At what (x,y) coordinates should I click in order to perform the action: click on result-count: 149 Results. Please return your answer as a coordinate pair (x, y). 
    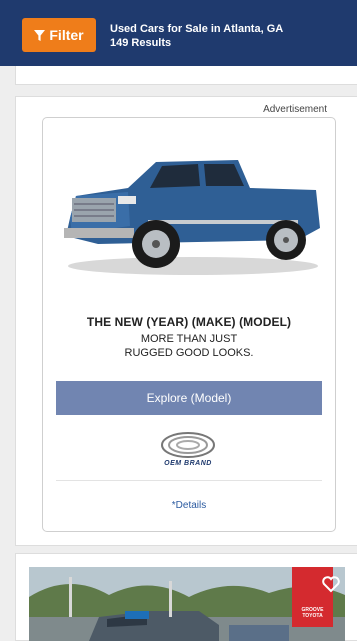
    Looking at the image, I should click on (141, 43).